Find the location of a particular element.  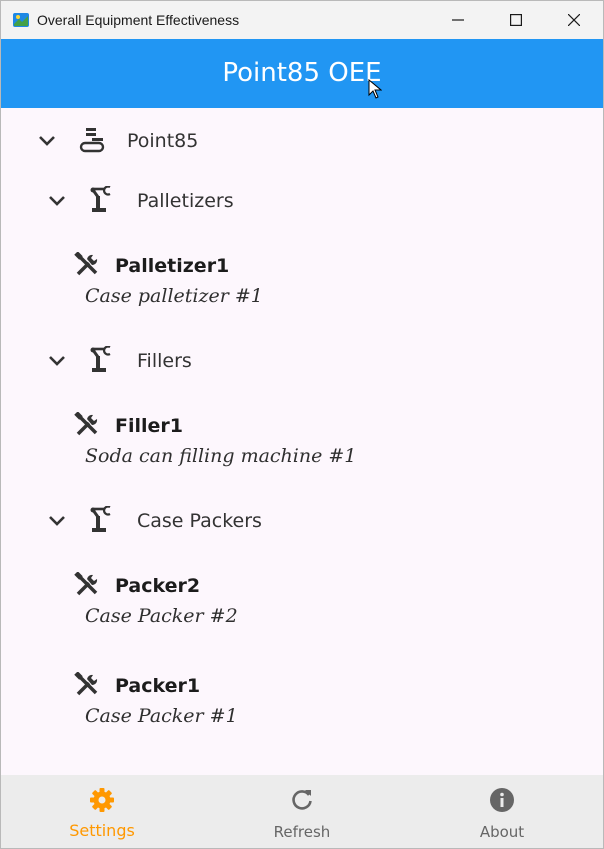

maximize-icon is located at coordinates (516, 20).